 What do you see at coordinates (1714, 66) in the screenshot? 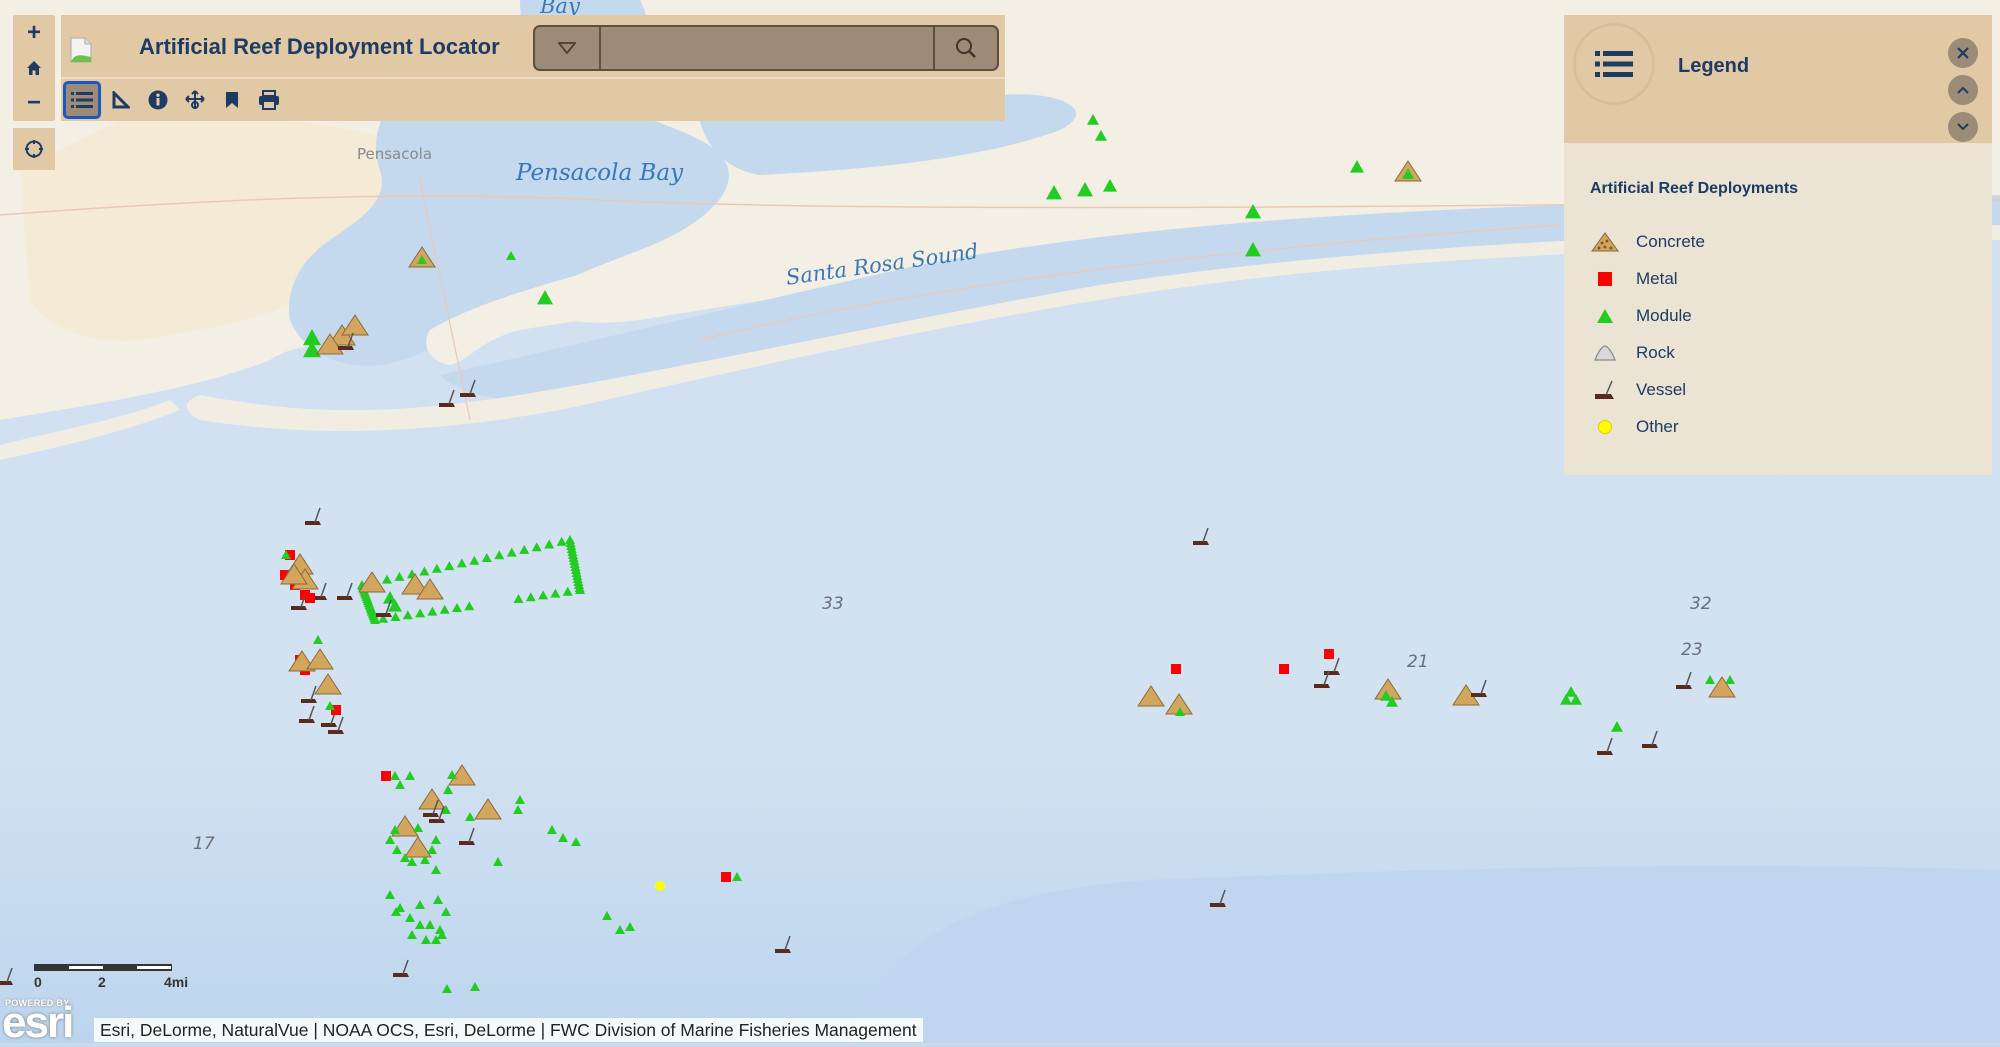
I see `legend-title: Legend` at bounding box center [1714, 66].